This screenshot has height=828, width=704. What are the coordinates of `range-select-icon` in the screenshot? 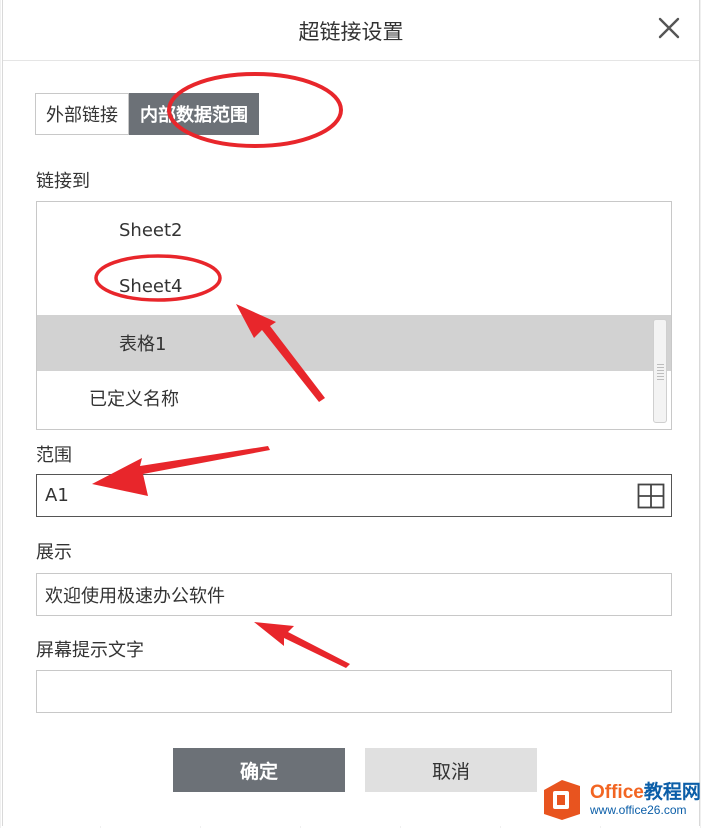 It's located at (651, 496).